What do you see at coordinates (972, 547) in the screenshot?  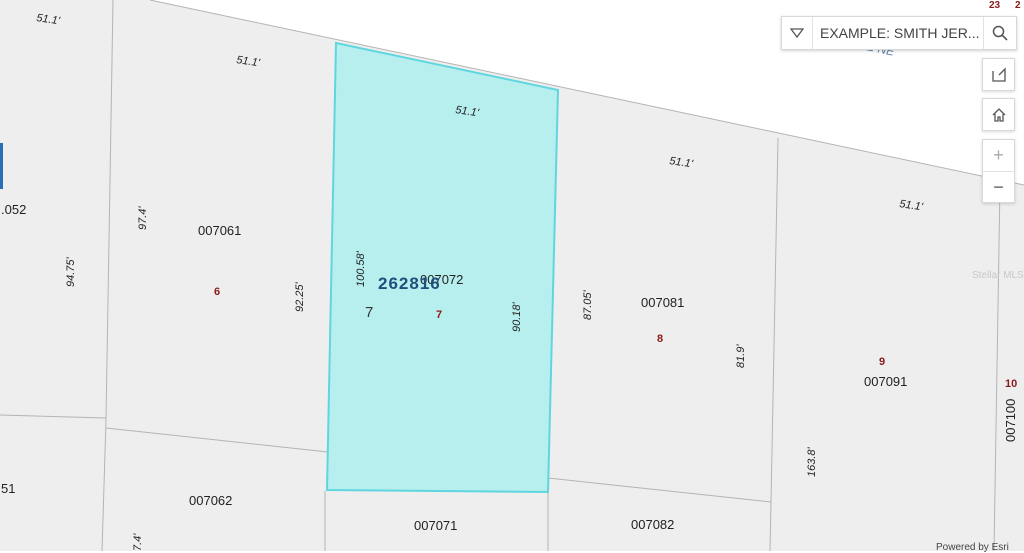 I see `attribution: Powered by Esri` at bounding box center [972, 547].